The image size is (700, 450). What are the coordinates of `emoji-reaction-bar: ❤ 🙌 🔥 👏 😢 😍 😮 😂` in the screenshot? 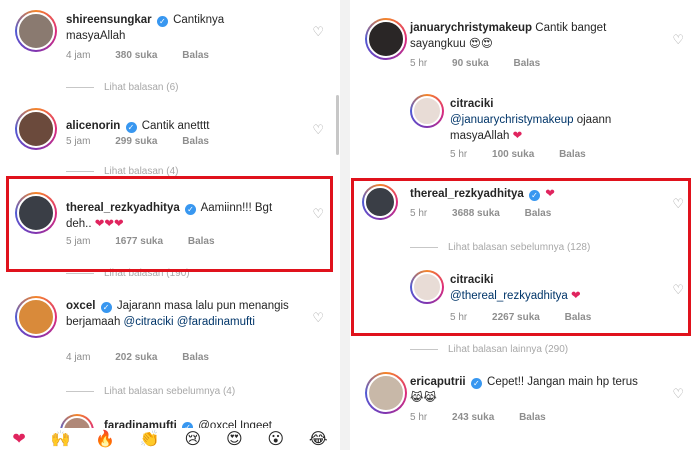 It's located at (170, 439).